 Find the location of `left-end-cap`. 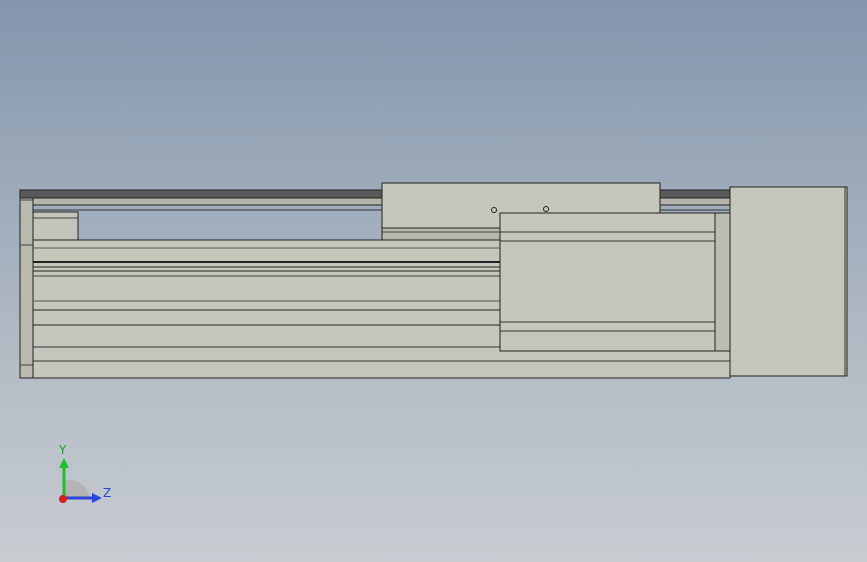

left-end-cap is located at coordinates (26, 284).